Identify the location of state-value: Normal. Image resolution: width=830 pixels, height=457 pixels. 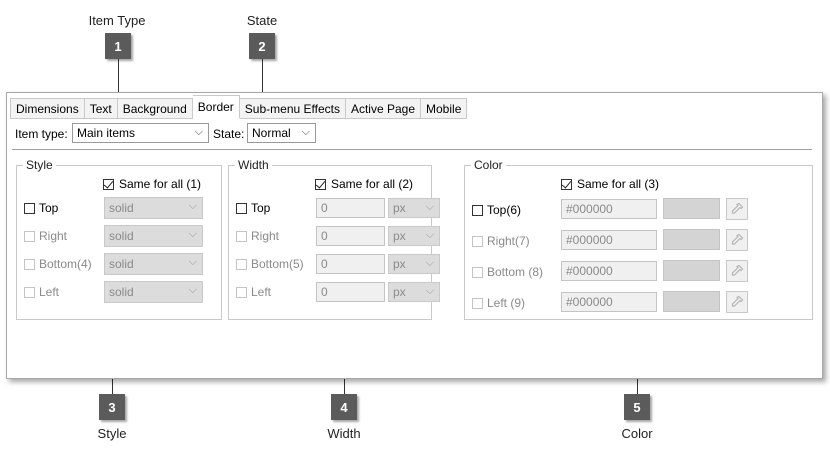
(271, 133).